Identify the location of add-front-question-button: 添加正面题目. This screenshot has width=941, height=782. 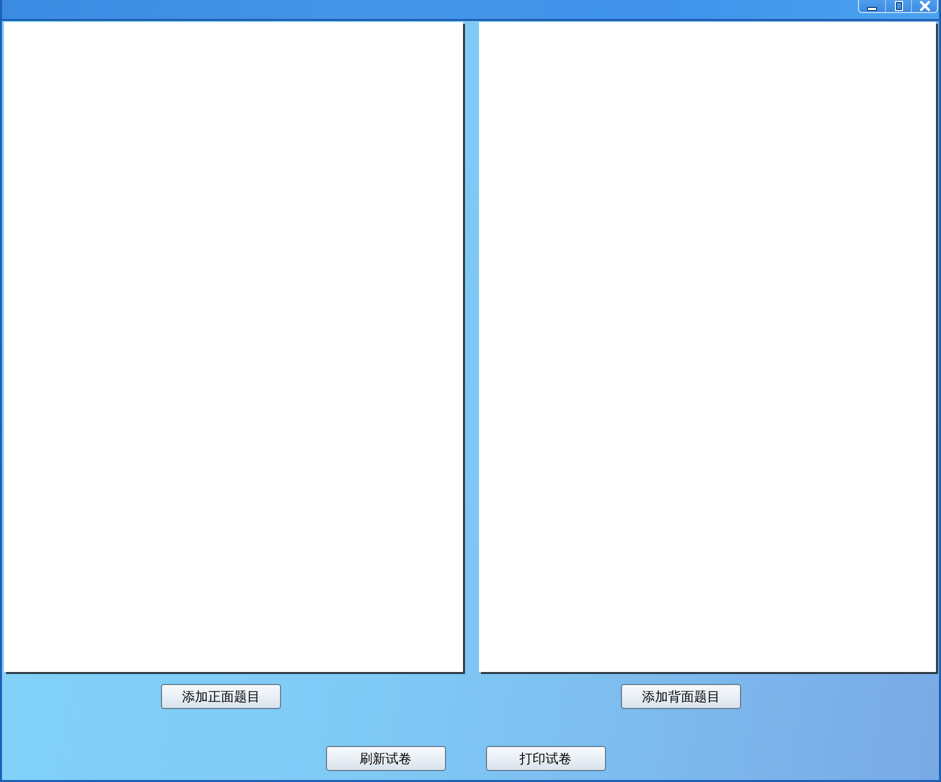
(221, 696).